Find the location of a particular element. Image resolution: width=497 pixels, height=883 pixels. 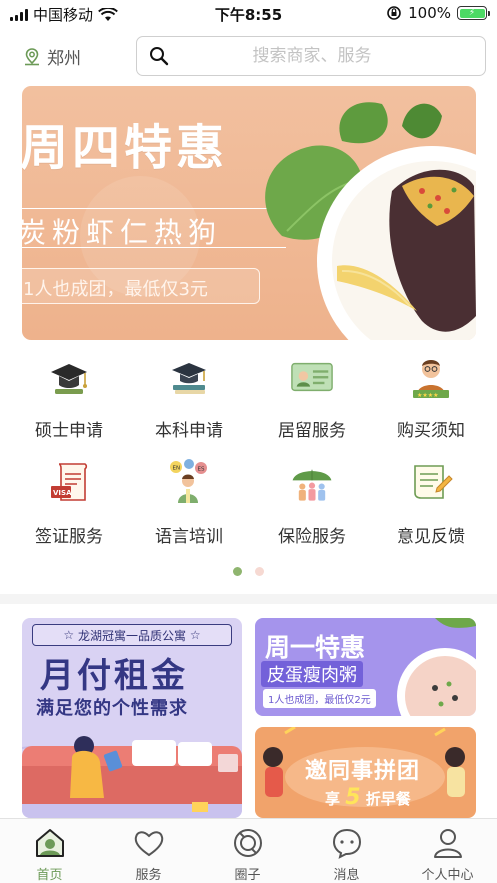

feedback-note-icon is located at coordinates (431, 483).